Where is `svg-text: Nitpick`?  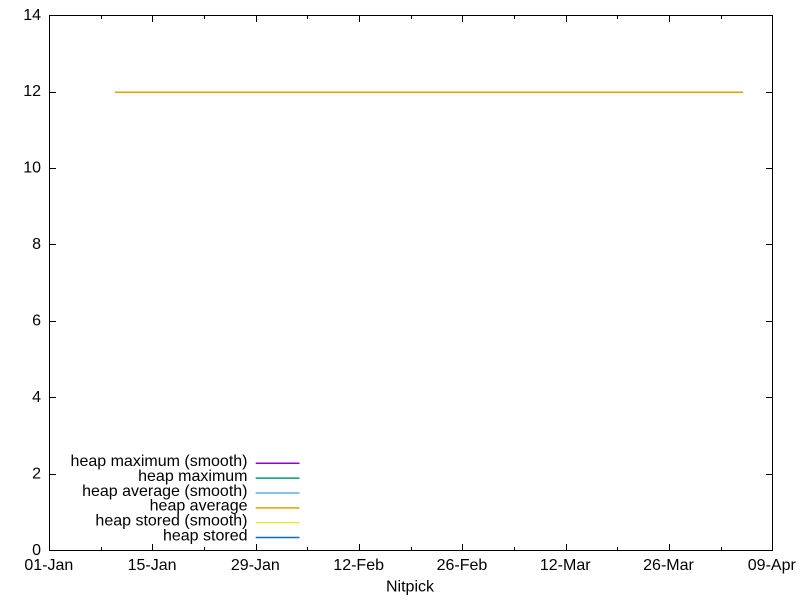
svg-text: Nitpick is located at coordinates (410, 586).